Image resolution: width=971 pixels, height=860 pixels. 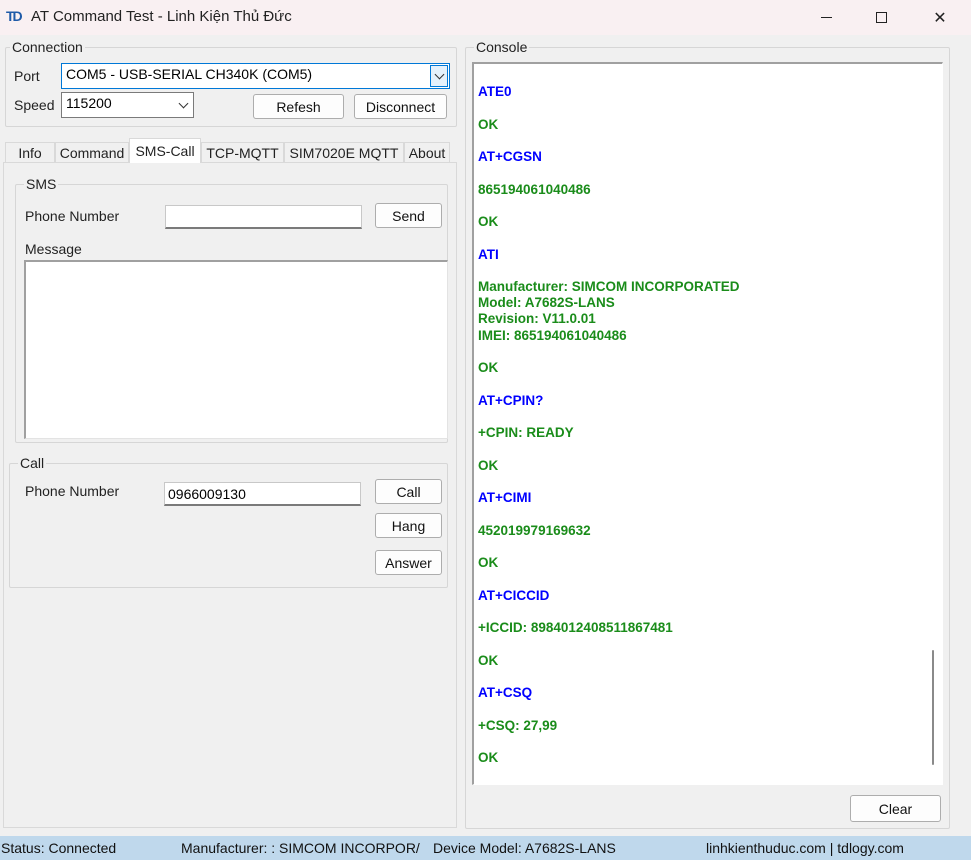 I want to click on minimize-icon, so click(x=826, y=17).